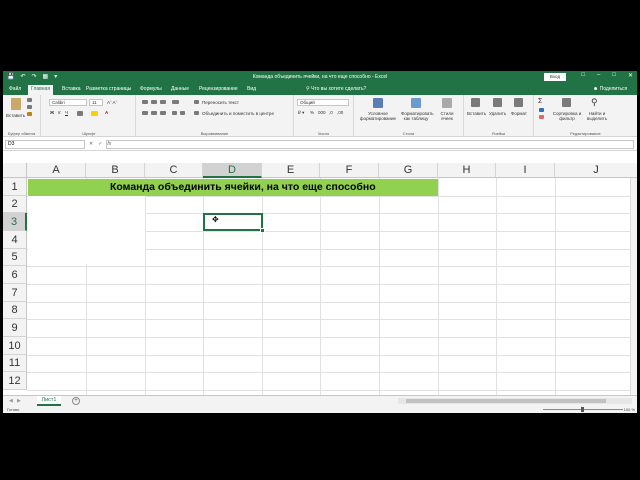 The width and height of the screenshot is (640, 480). Describe the element at coordinates (59, 112) in the screenshot. I see `italic-icon: К` at that location.